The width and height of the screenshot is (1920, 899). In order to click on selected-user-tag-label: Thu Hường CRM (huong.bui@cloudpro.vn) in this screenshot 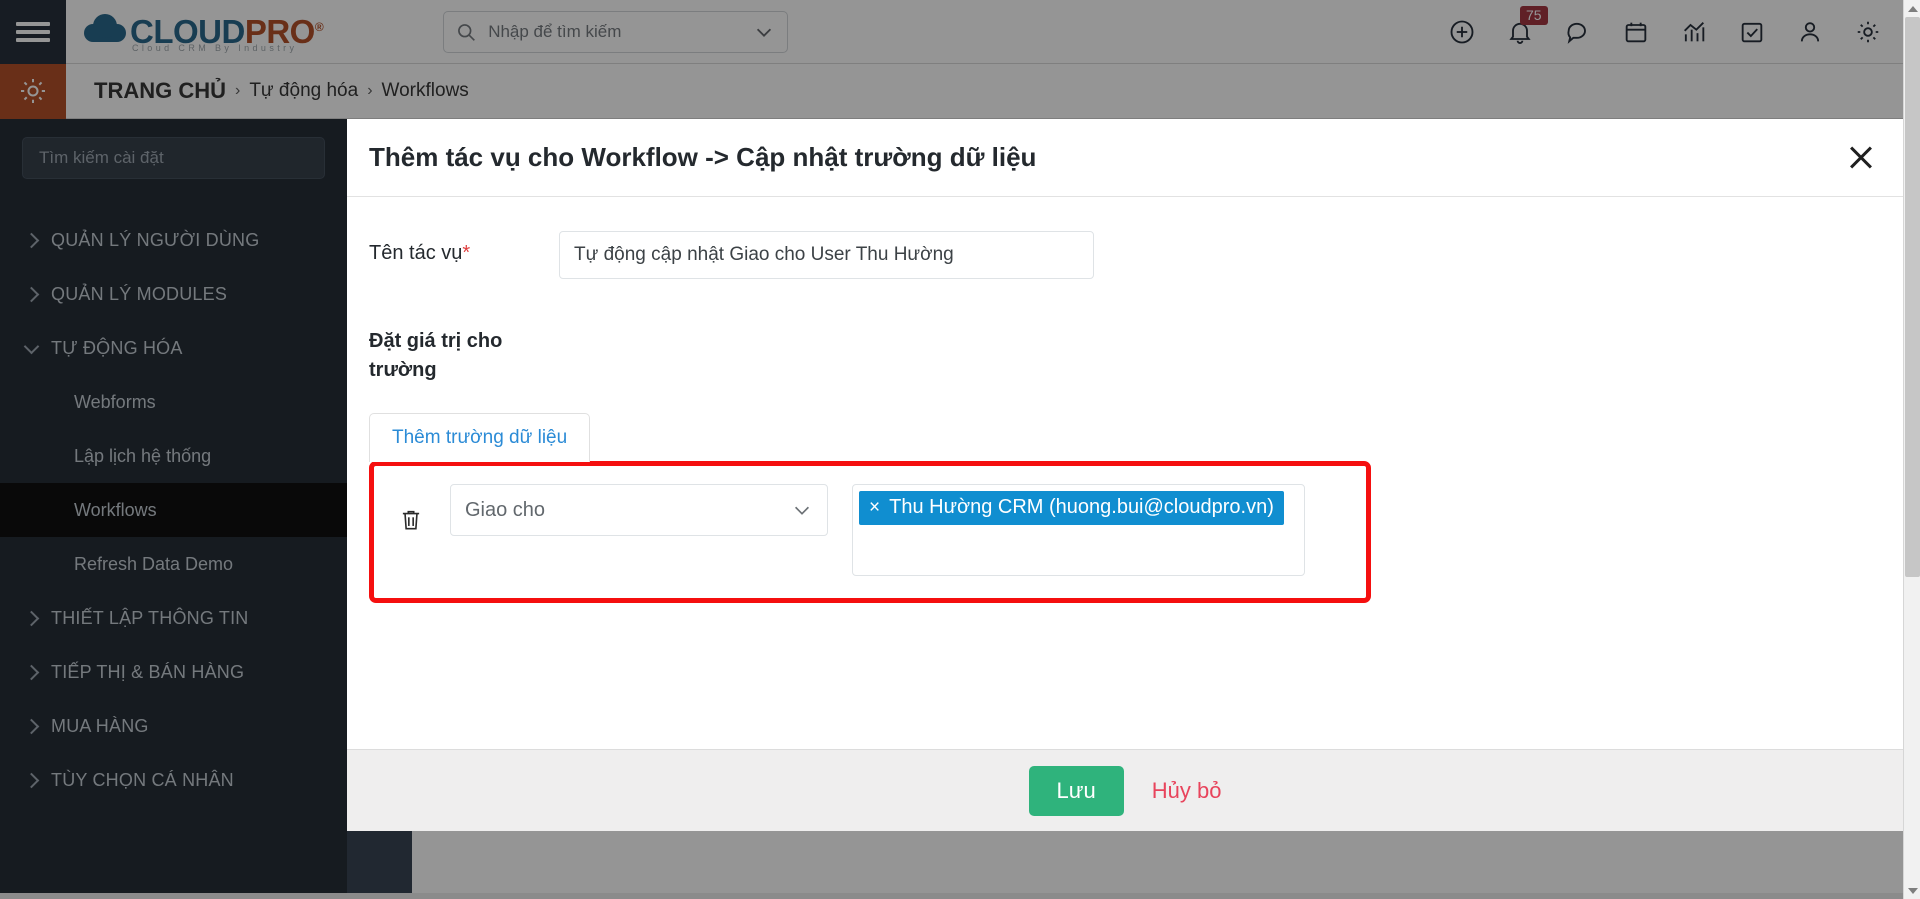, I will do `click(1081, 507)`.